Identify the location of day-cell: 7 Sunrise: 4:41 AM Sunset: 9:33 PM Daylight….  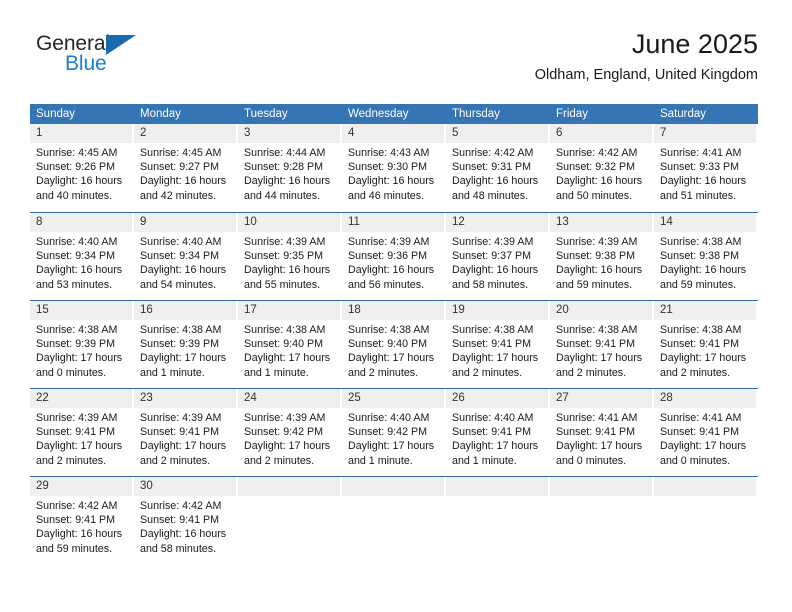
(706, 168).